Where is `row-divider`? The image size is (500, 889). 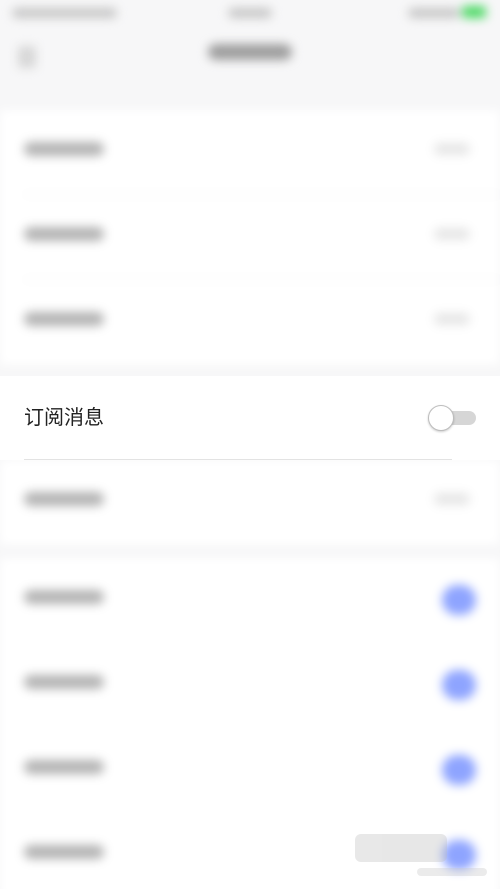
row-divider is located at coordinates (238, 459).